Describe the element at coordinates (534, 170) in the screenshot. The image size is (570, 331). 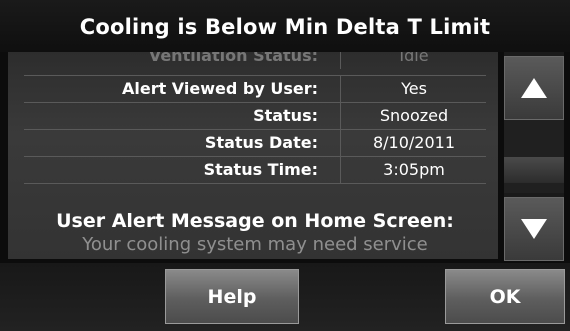
I see `scroll-thumb` at that location.